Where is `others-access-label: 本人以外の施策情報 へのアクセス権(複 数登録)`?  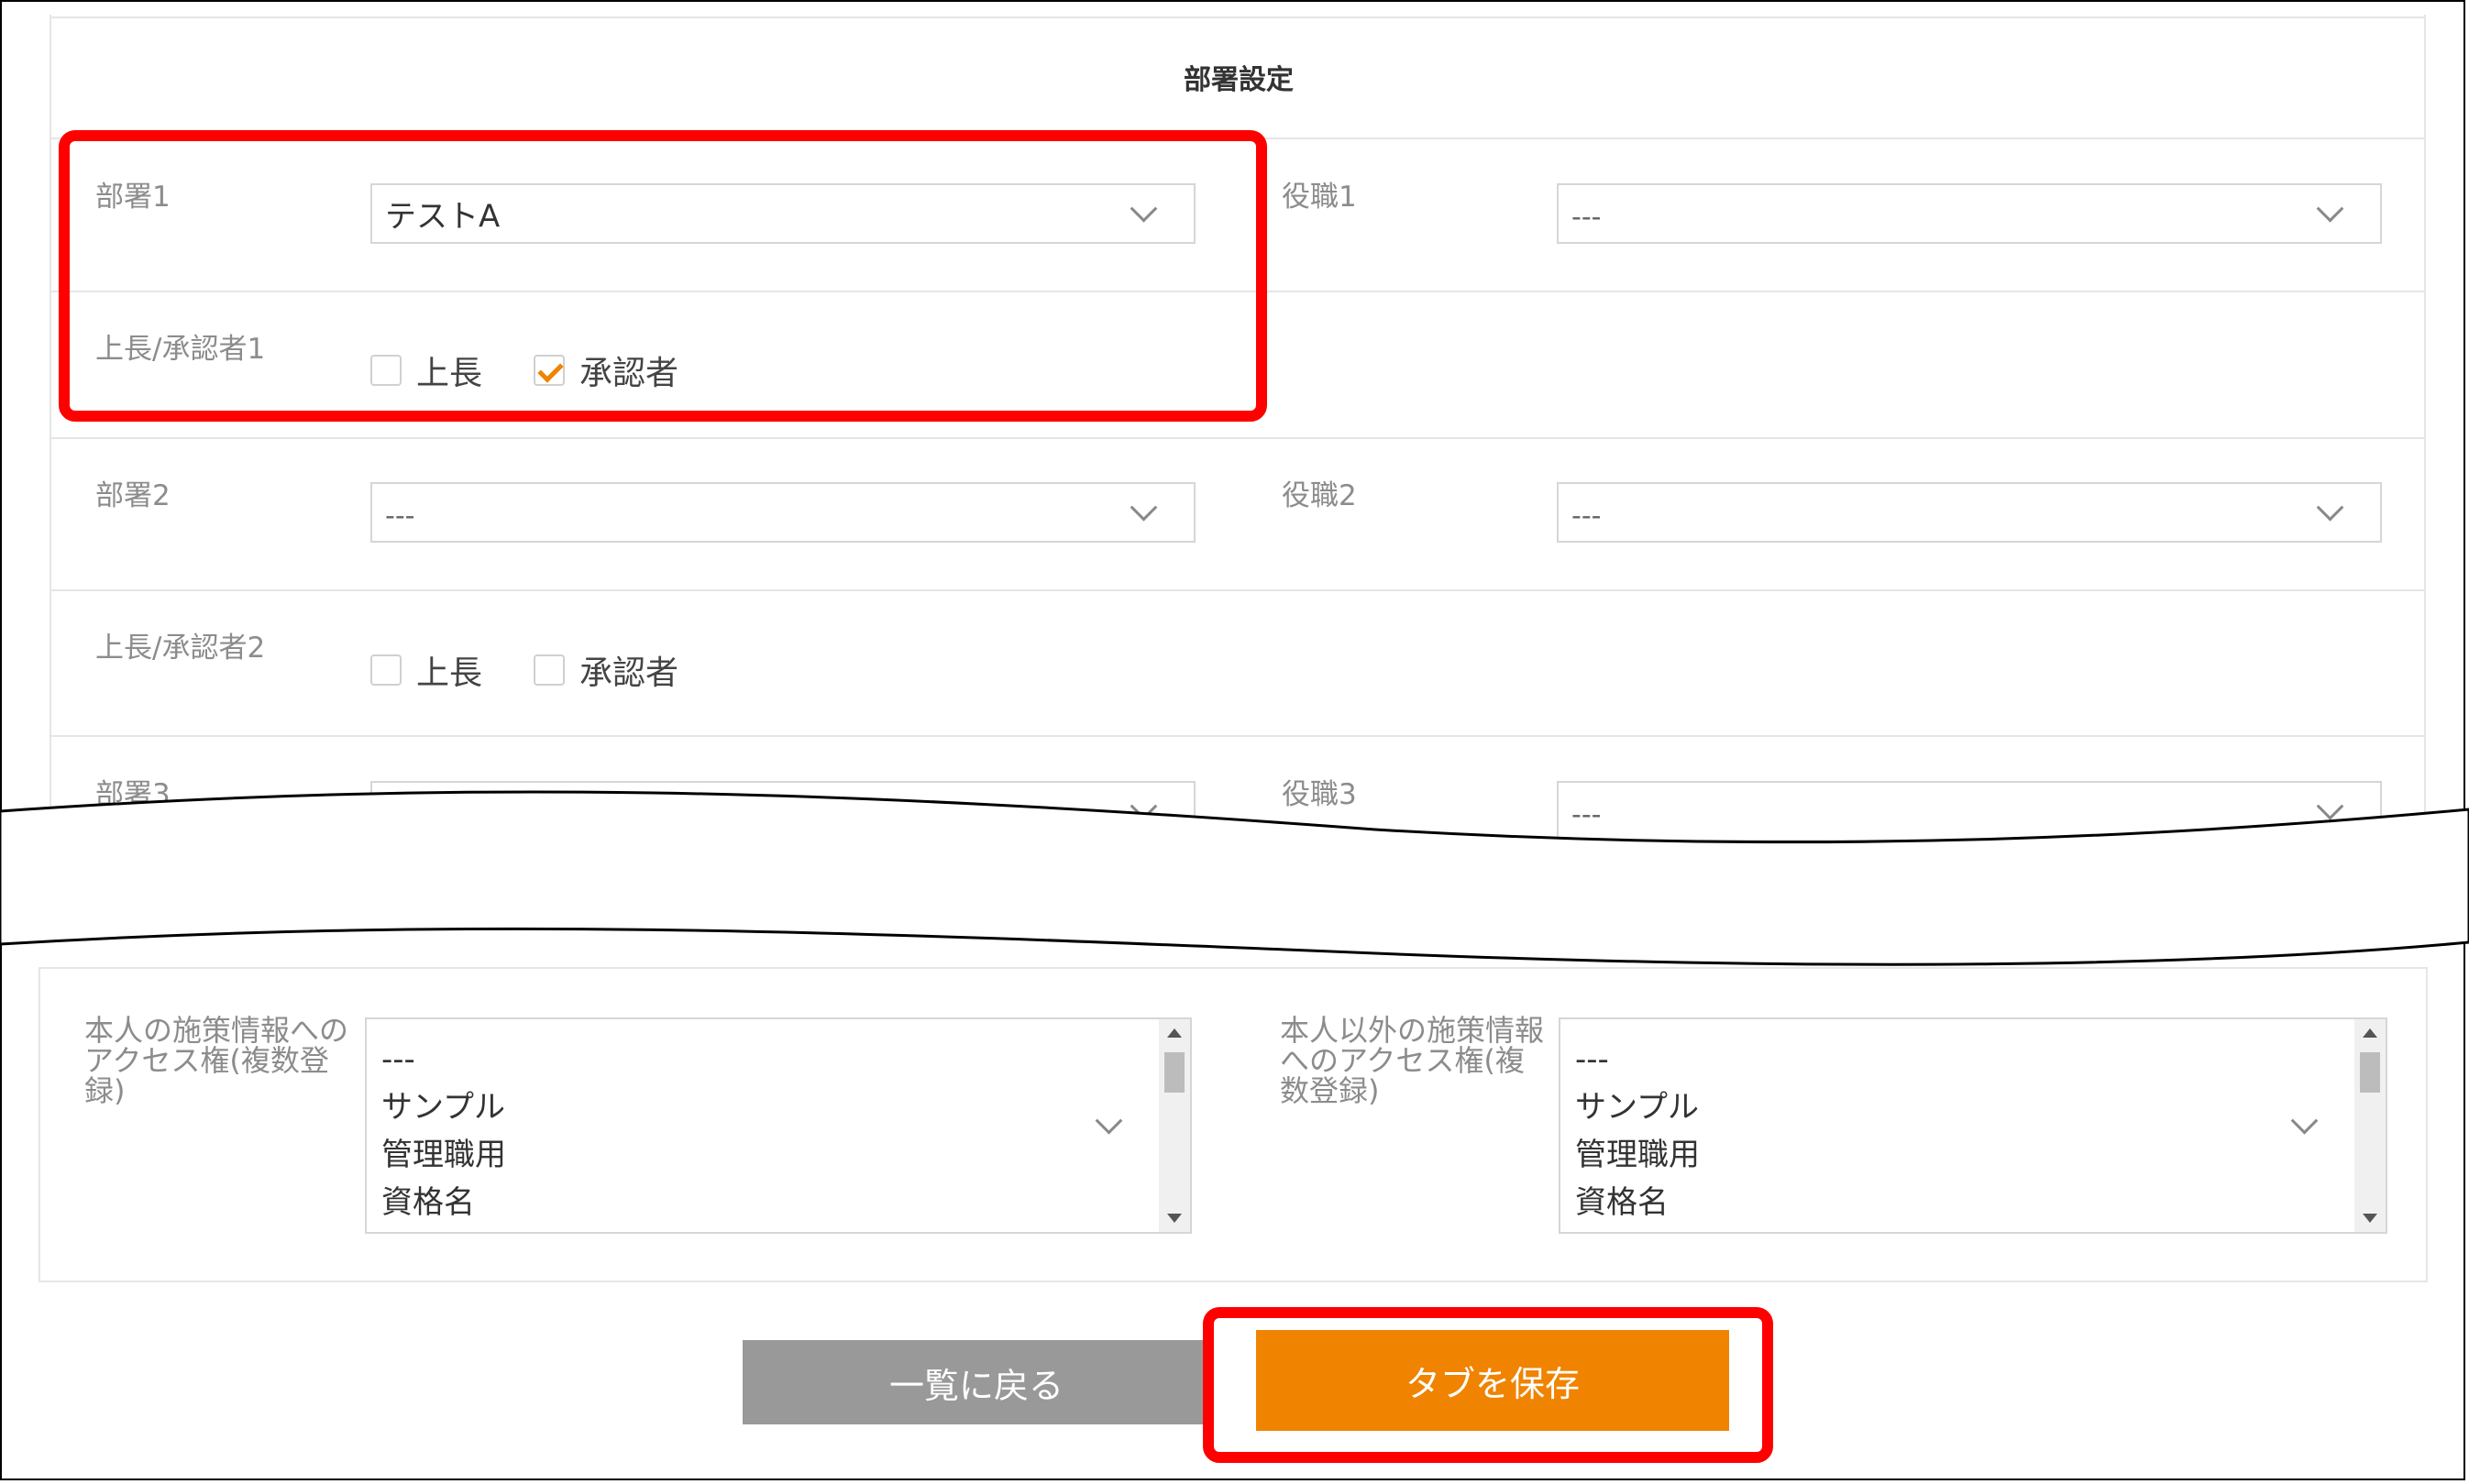 others-access-label: 本人以外の施策情報 へのアクセス権(複 数登録) is located at coordinates (1412, 1061).